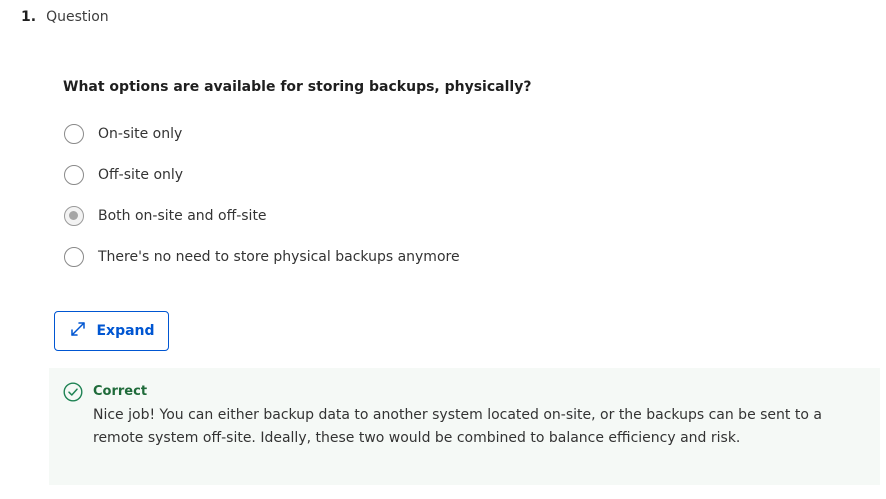 Image resolution: width=886 pixels, height=499 pixels. What do you see at coordinates (77, 17) in the screenshot?
I see `question-label: Question` at bounding box center [77, 17].